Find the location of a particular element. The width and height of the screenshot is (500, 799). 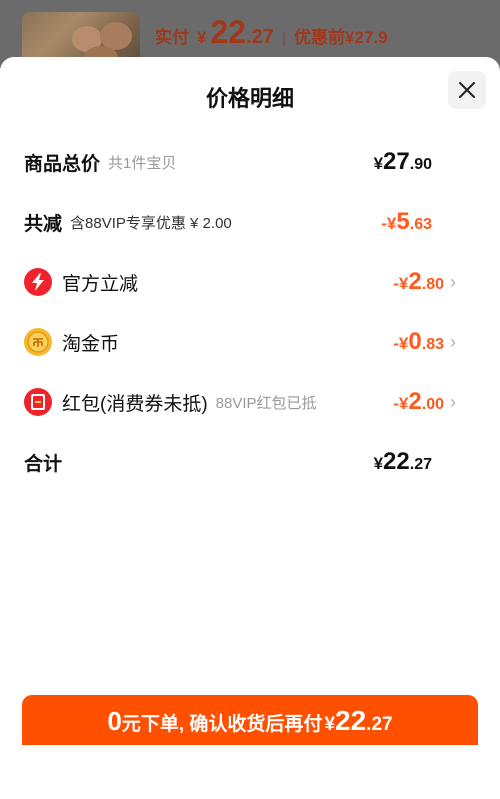

order-now-pay-later-button: 0 元下单, 确认收货后再付 ¥ 22 .27 is located at coordinates (250, 720).